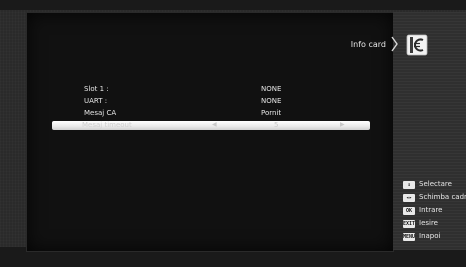 This screenshot has width=466, height=267. Describe the element at coordinates (409, 198) in the screenshot. I see `left-right-icon: ◂▸` at that location.